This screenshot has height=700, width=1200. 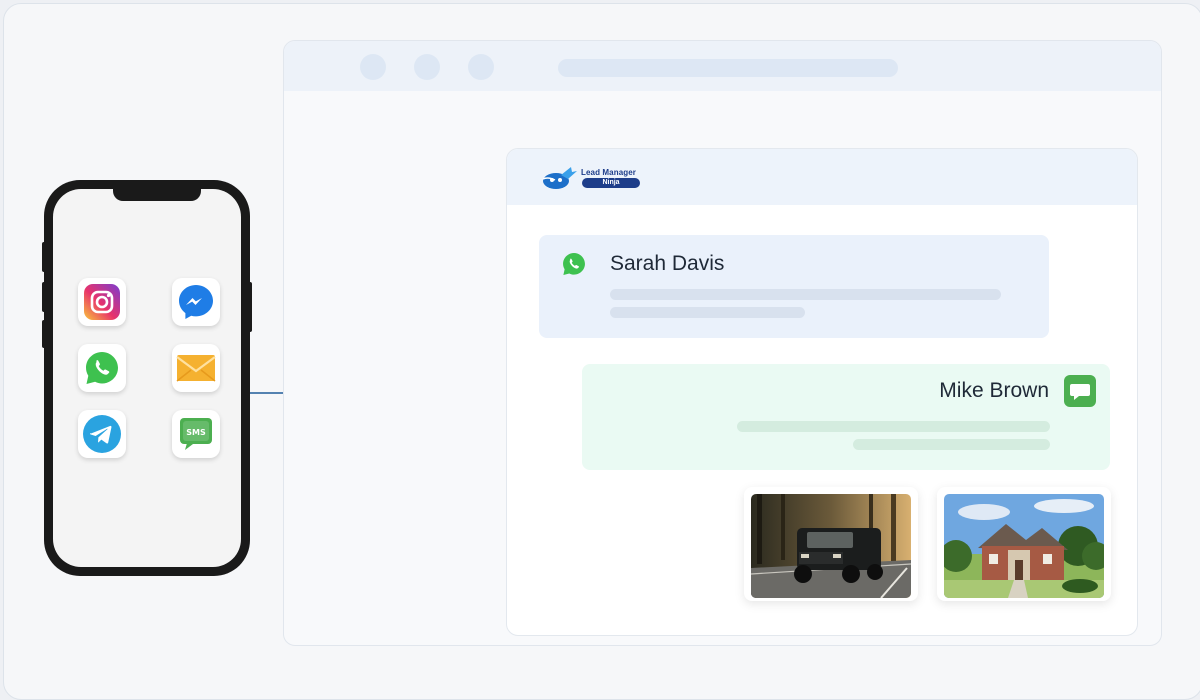 I want to click on house-photo, so click(x=1024, y=546).